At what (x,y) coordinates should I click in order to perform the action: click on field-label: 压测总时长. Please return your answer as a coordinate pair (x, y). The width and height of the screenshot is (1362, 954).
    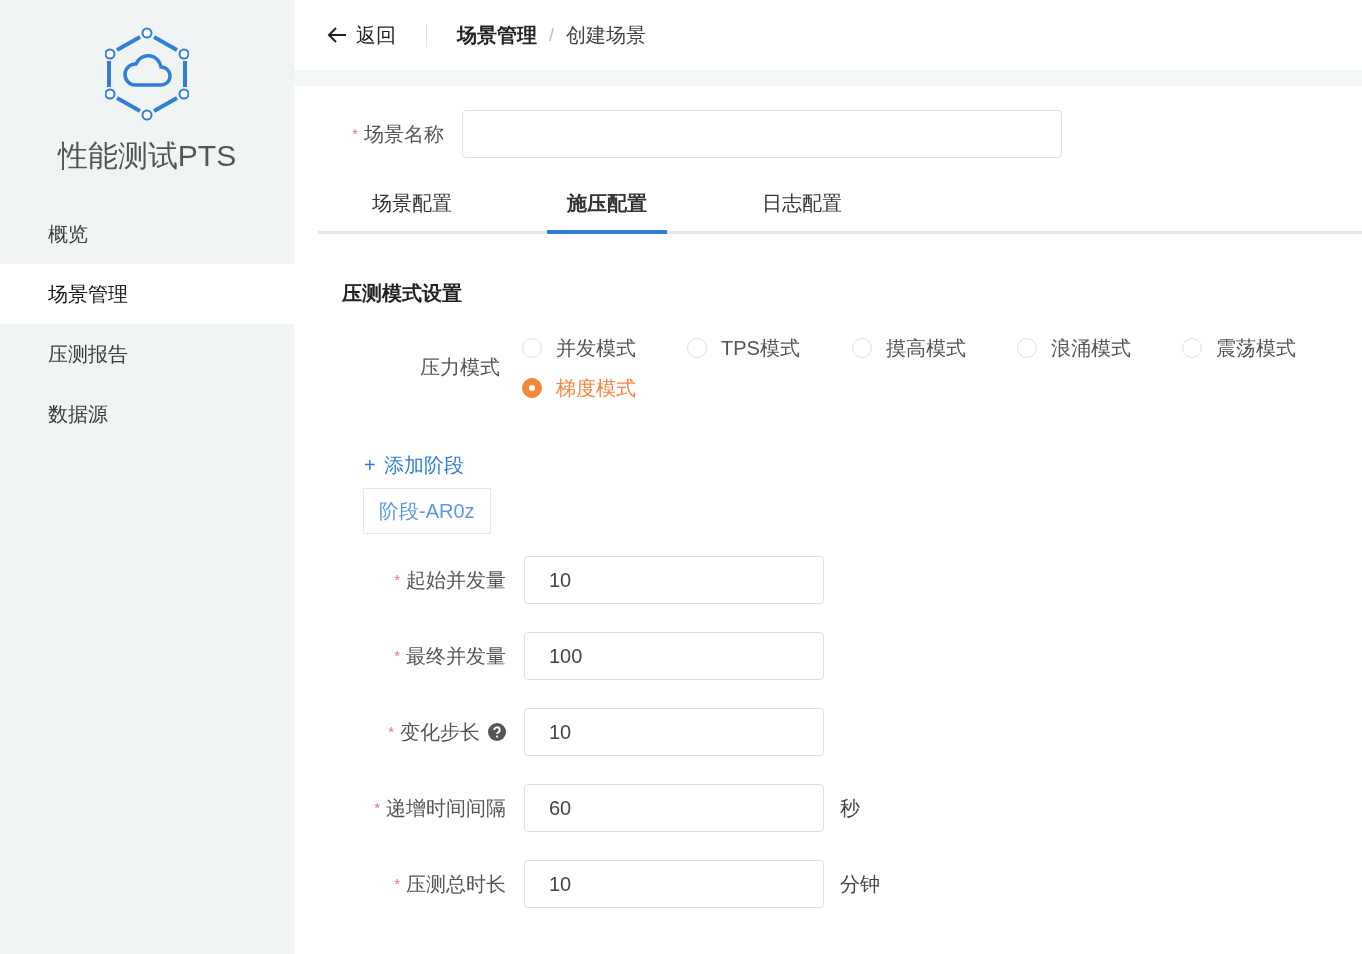
    Looking at the image, I should click on (456, 884).